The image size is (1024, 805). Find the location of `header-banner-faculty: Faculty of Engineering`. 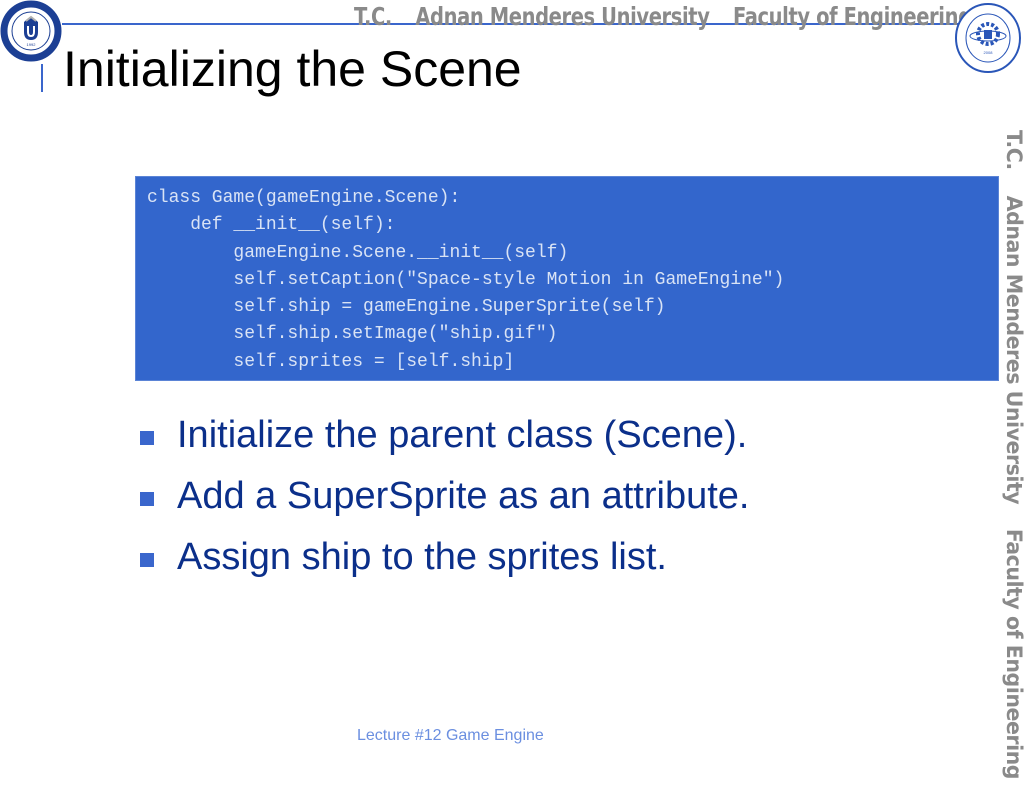

header-banner-faculty: Faculty of Engineering is located at coordinates (852, 16).